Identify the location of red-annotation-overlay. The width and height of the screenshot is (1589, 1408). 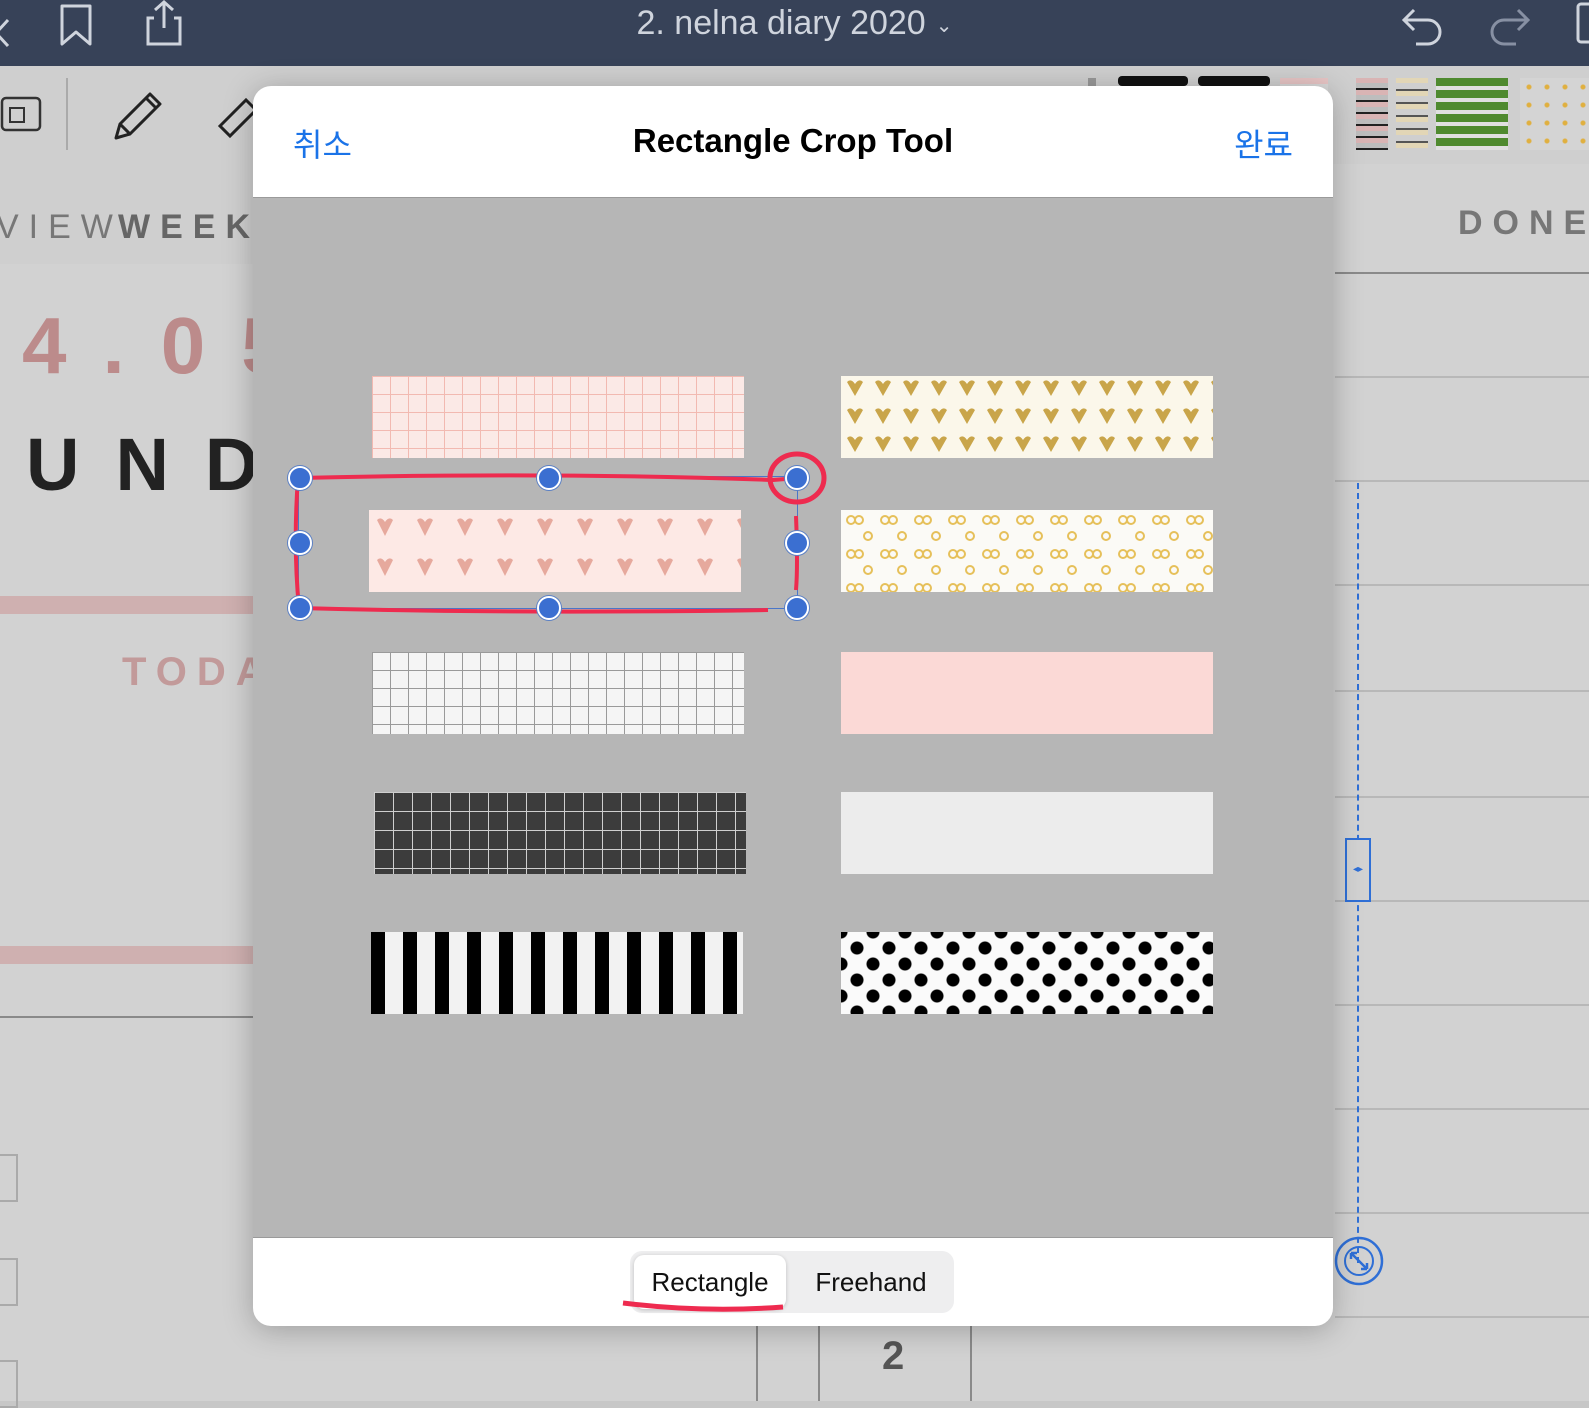
(560, 532).